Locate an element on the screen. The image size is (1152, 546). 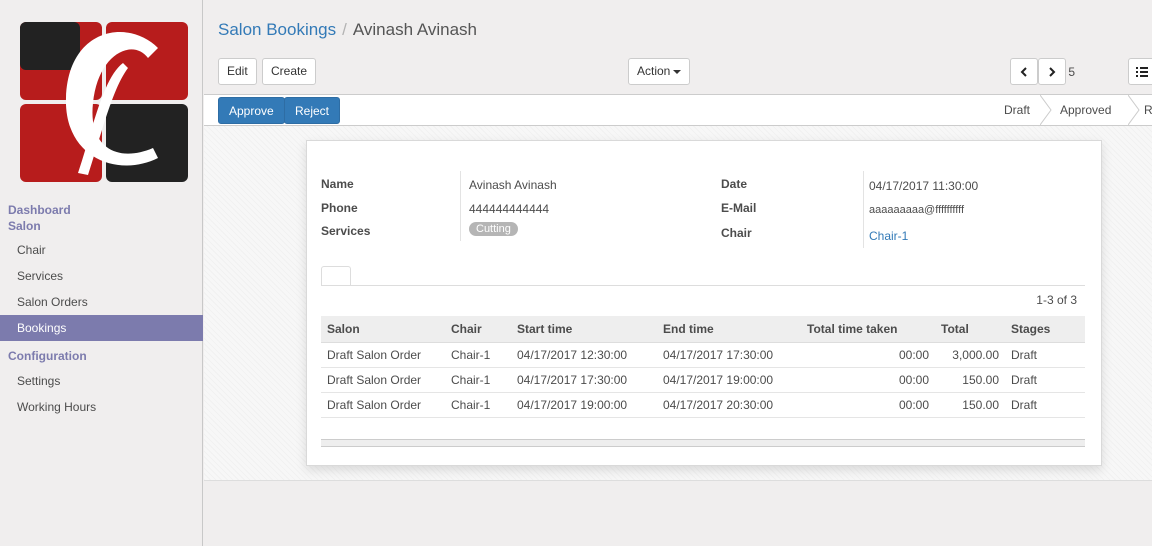
reject-button: Reject is located at coordinates (312, 110).